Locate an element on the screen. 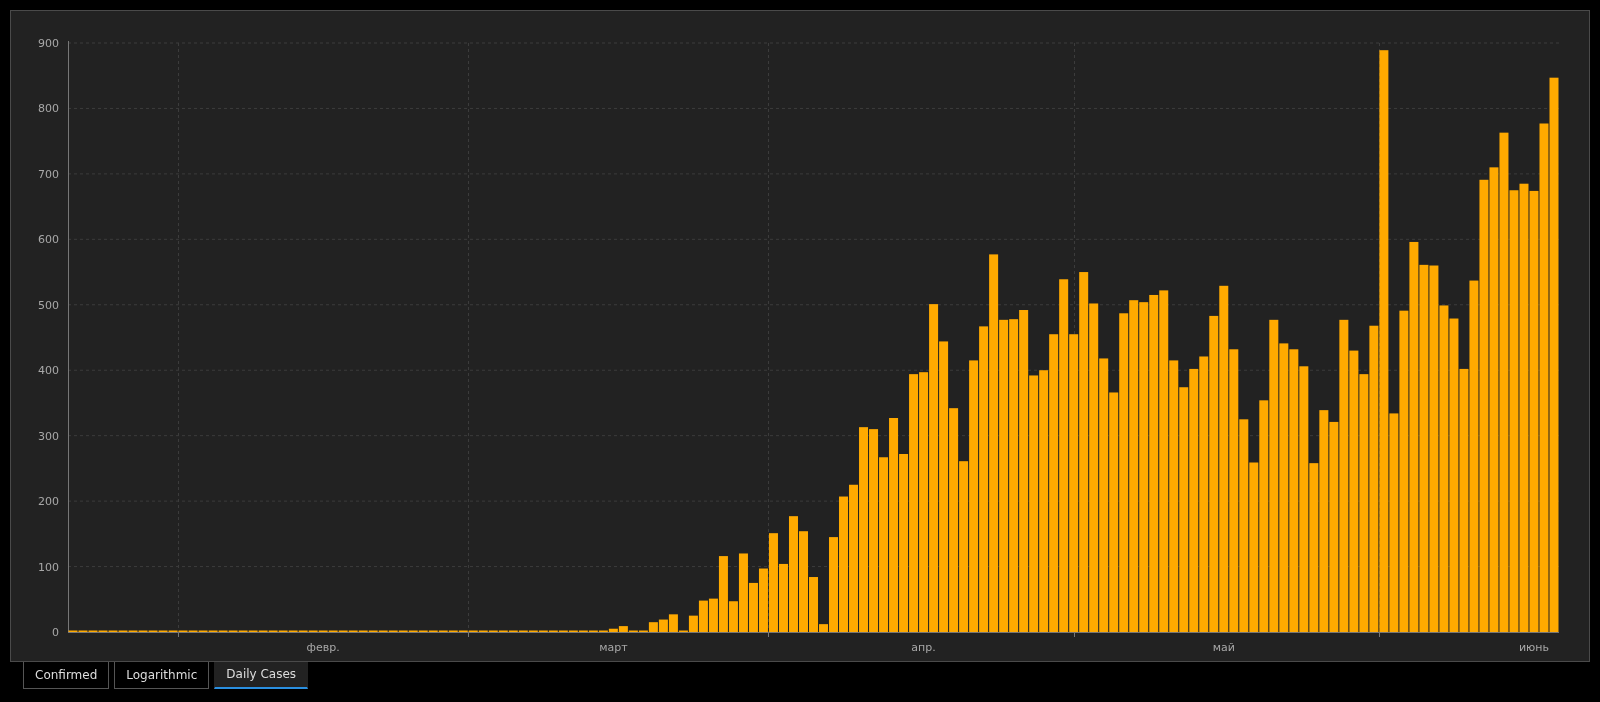 The width and height of the screenshot is (1600, 702). tab: Confirmed is located at coordinates (66, 675).